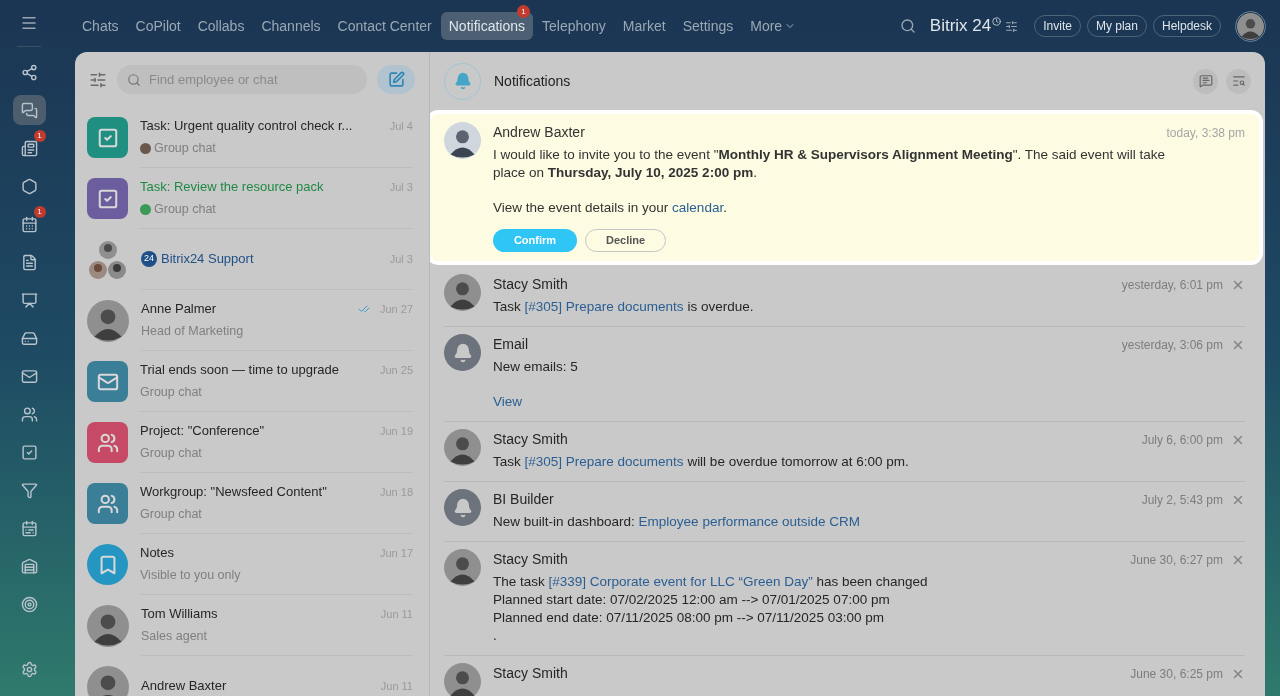  I want to click on sender-name: Andrew Baxter, so click(539, 132).